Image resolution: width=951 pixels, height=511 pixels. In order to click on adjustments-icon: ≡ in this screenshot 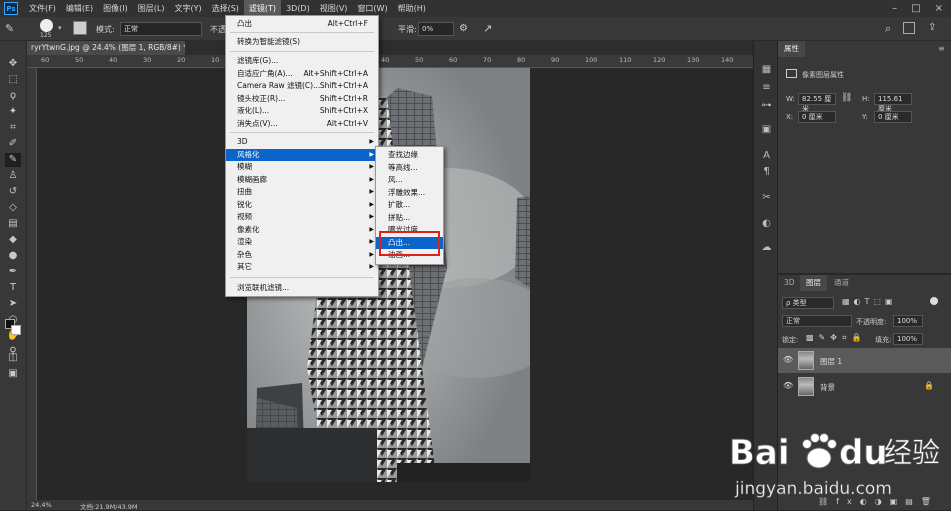, I will do `click(766, 87)`.